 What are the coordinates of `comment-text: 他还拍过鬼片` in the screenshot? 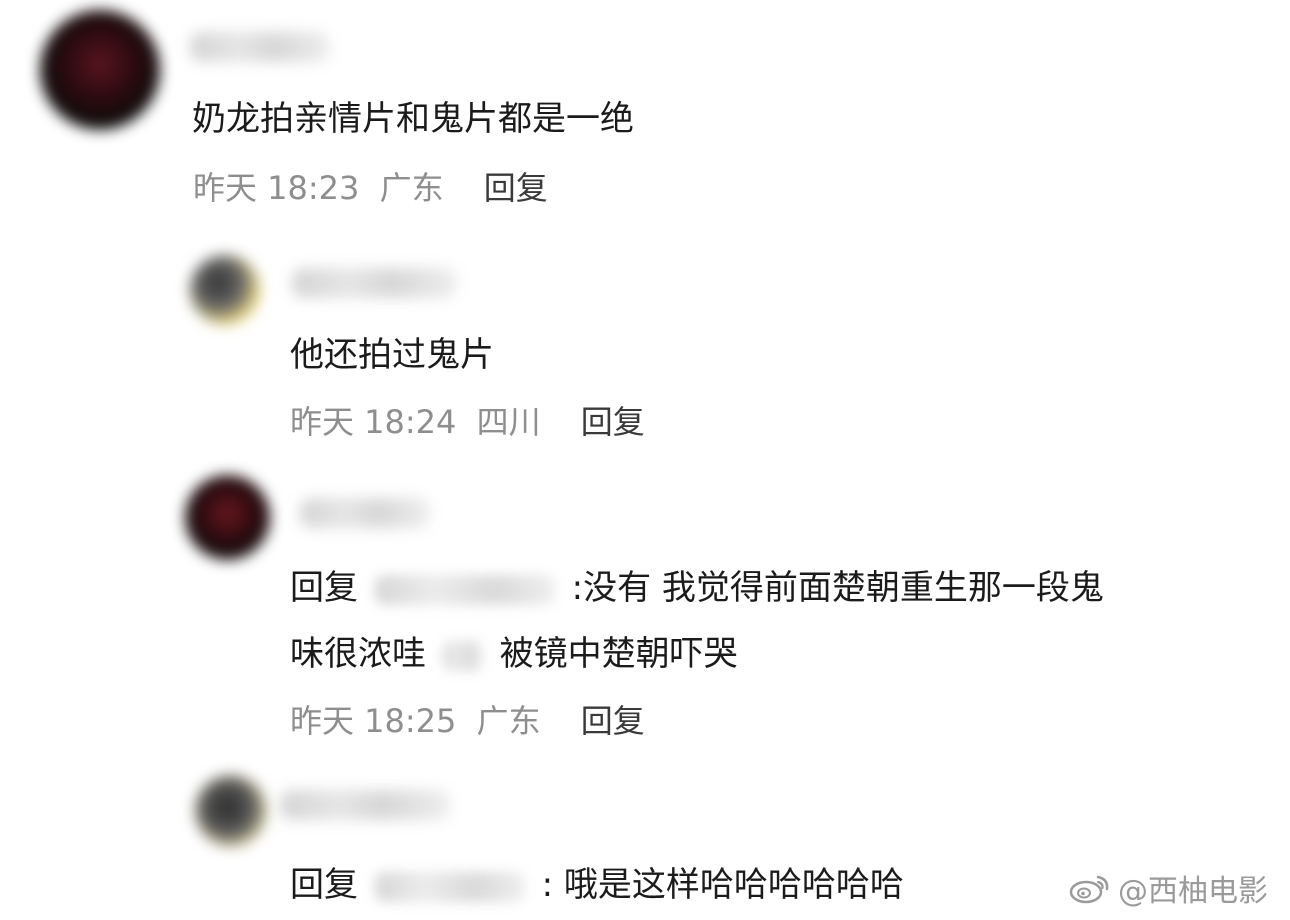 It's located at (392, 355).